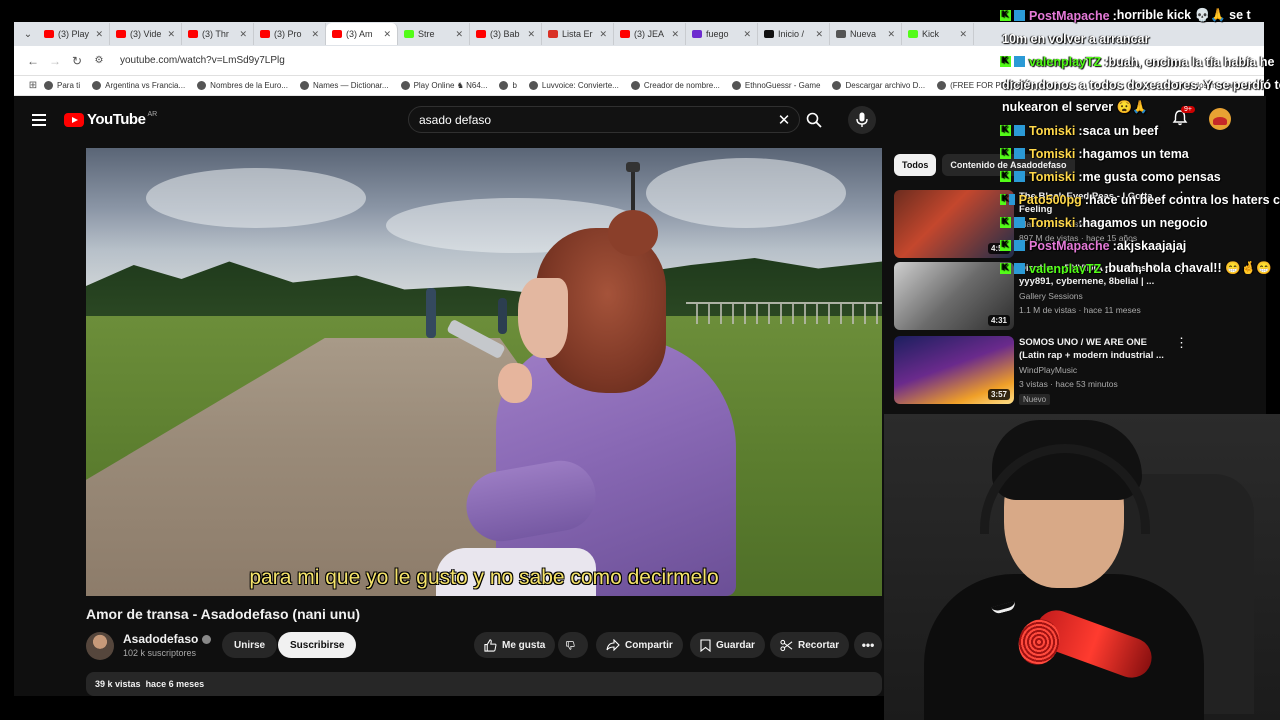 This screenshot has width=1280, height=720. I want to click on bookmark-item: b, so click(508, 85).